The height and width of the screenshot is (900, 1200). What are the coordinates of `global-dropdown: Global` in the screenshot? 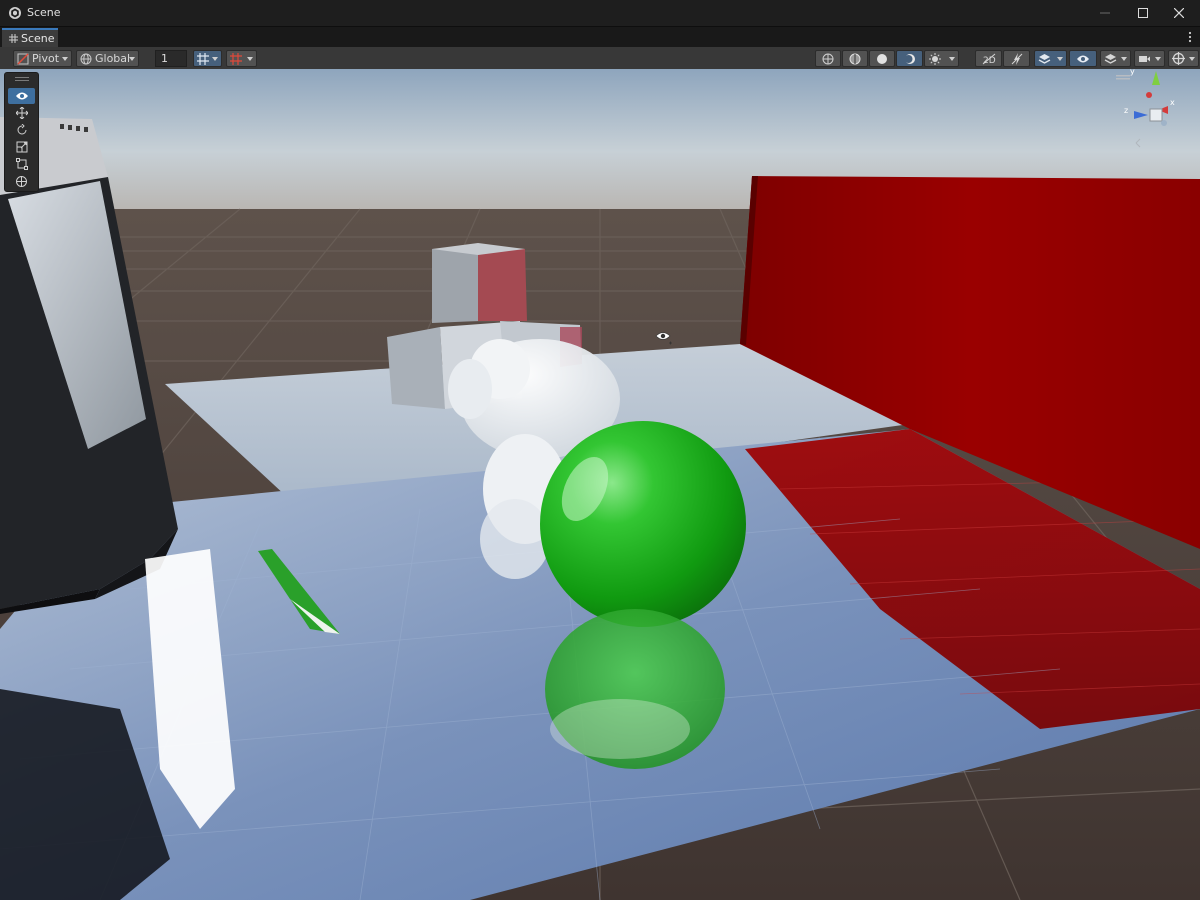 It's located at (107, 58).